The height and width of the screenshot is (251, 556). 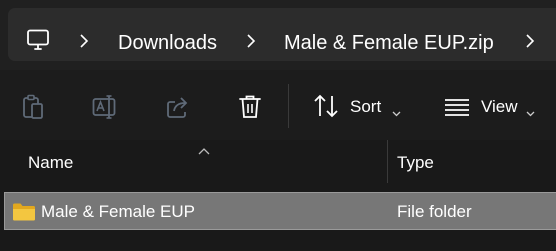 What do you see at coordinates (288, 106) in the screenshot?
I see `toolbar-divider` at bounding box center [288, 106].